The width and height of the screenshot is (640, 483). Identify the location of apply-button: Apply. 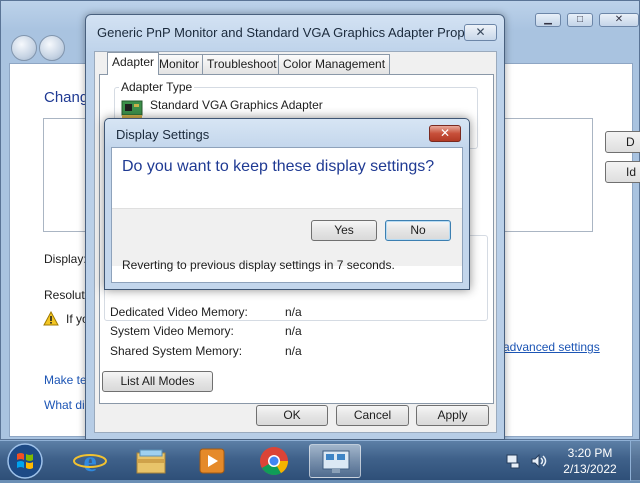
(452, 415).